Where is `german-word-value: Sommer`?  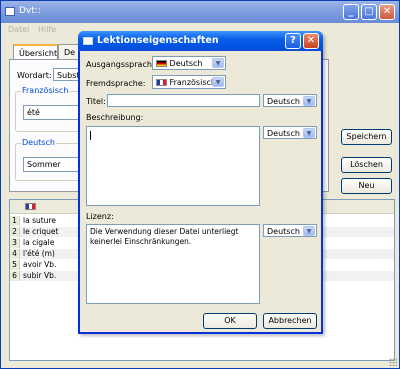
german-word-value: Sommer is located at coordinates (44, 164).